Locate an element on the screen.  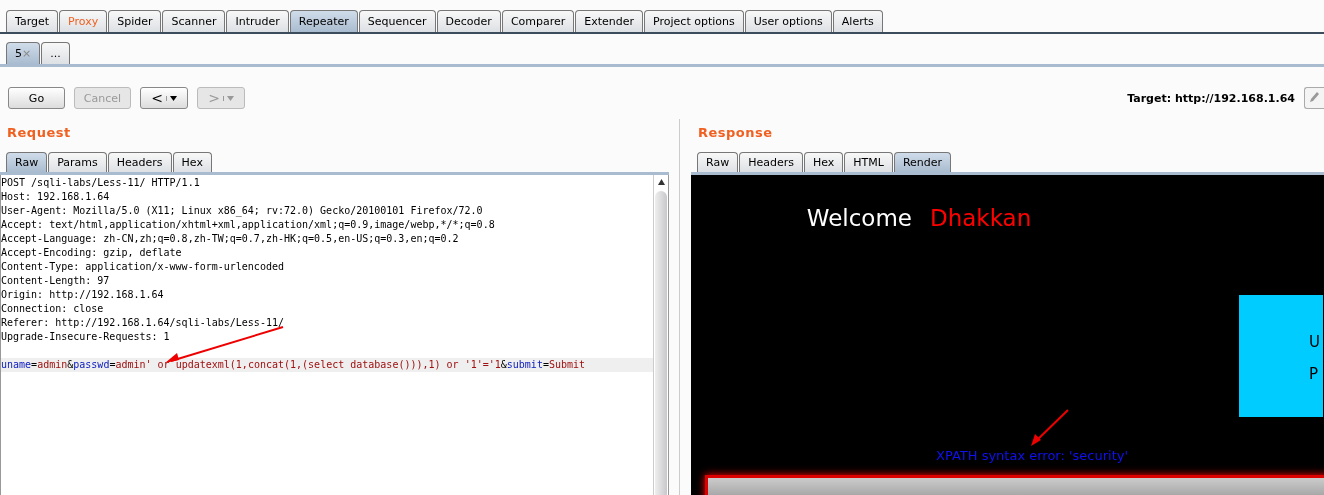
form-label: U is located at coordinates (1314, 342).